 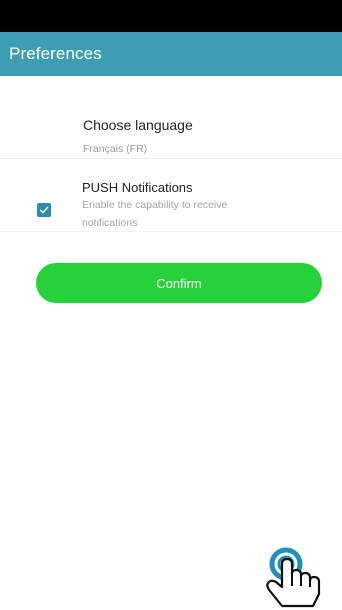 What do you see at coordinates (293, 577) in the screenshot?
I see `tap-hand-icon` at bounding box center [293, 577].